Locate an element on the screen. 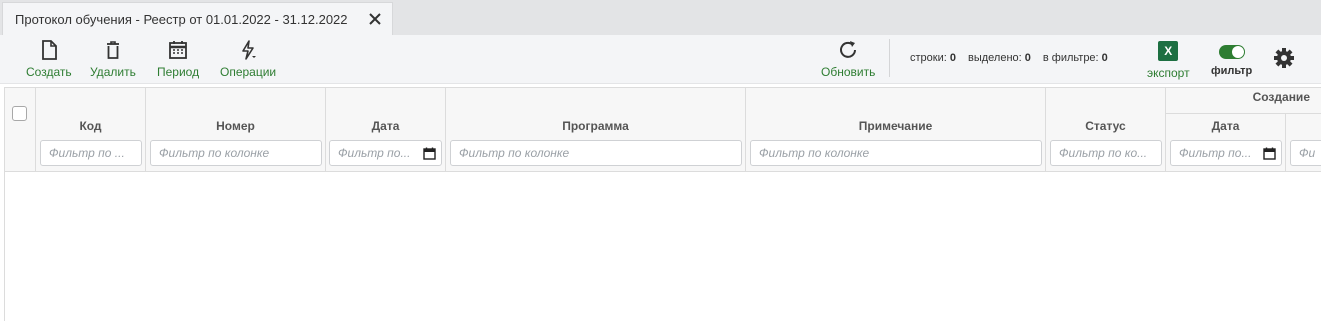  filter-toggle: фильтр is located at coordinates (1231, 62).